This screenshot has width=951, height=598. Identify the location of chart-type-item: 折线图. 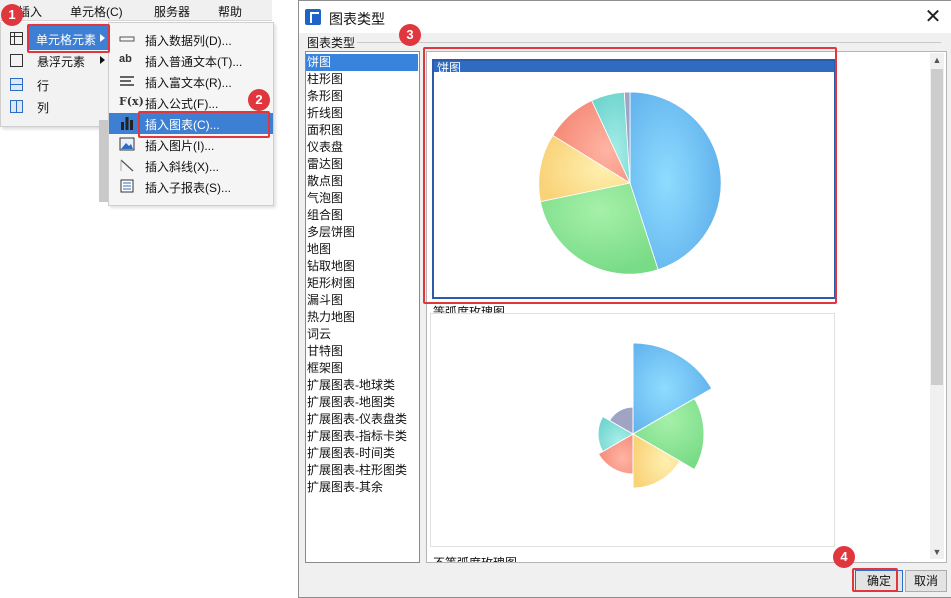
(362, 113).